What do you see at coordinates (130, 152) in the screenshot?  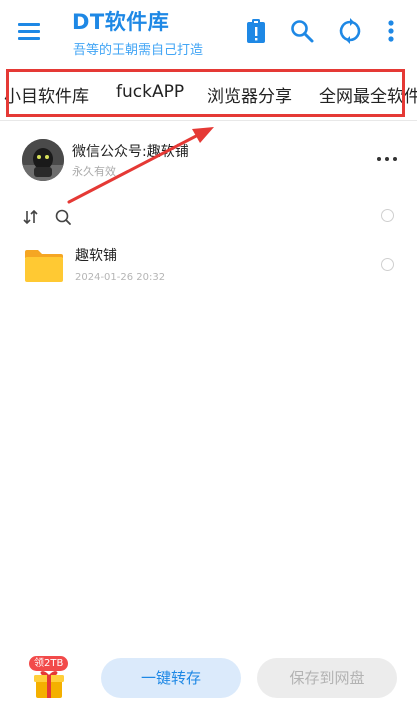 I see `share-name: 微信公众号:趣软铺` at bounding box center [130, 152].